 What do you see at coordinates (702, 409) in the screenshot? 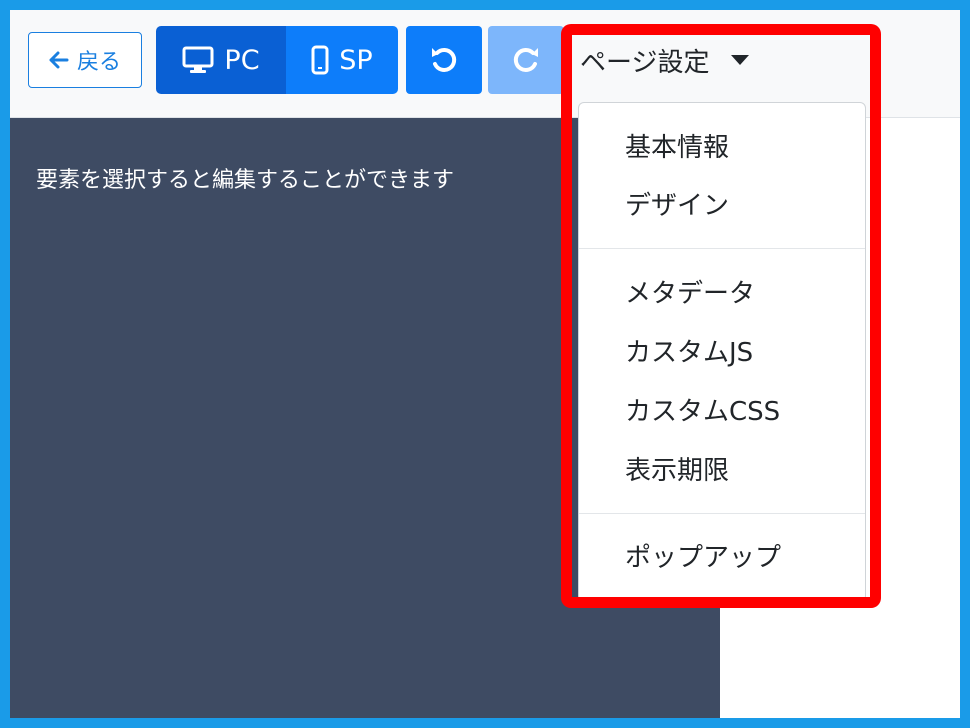
I see `menu-item-custom-css: カスタムCSS` at bounding box center [702, 409].